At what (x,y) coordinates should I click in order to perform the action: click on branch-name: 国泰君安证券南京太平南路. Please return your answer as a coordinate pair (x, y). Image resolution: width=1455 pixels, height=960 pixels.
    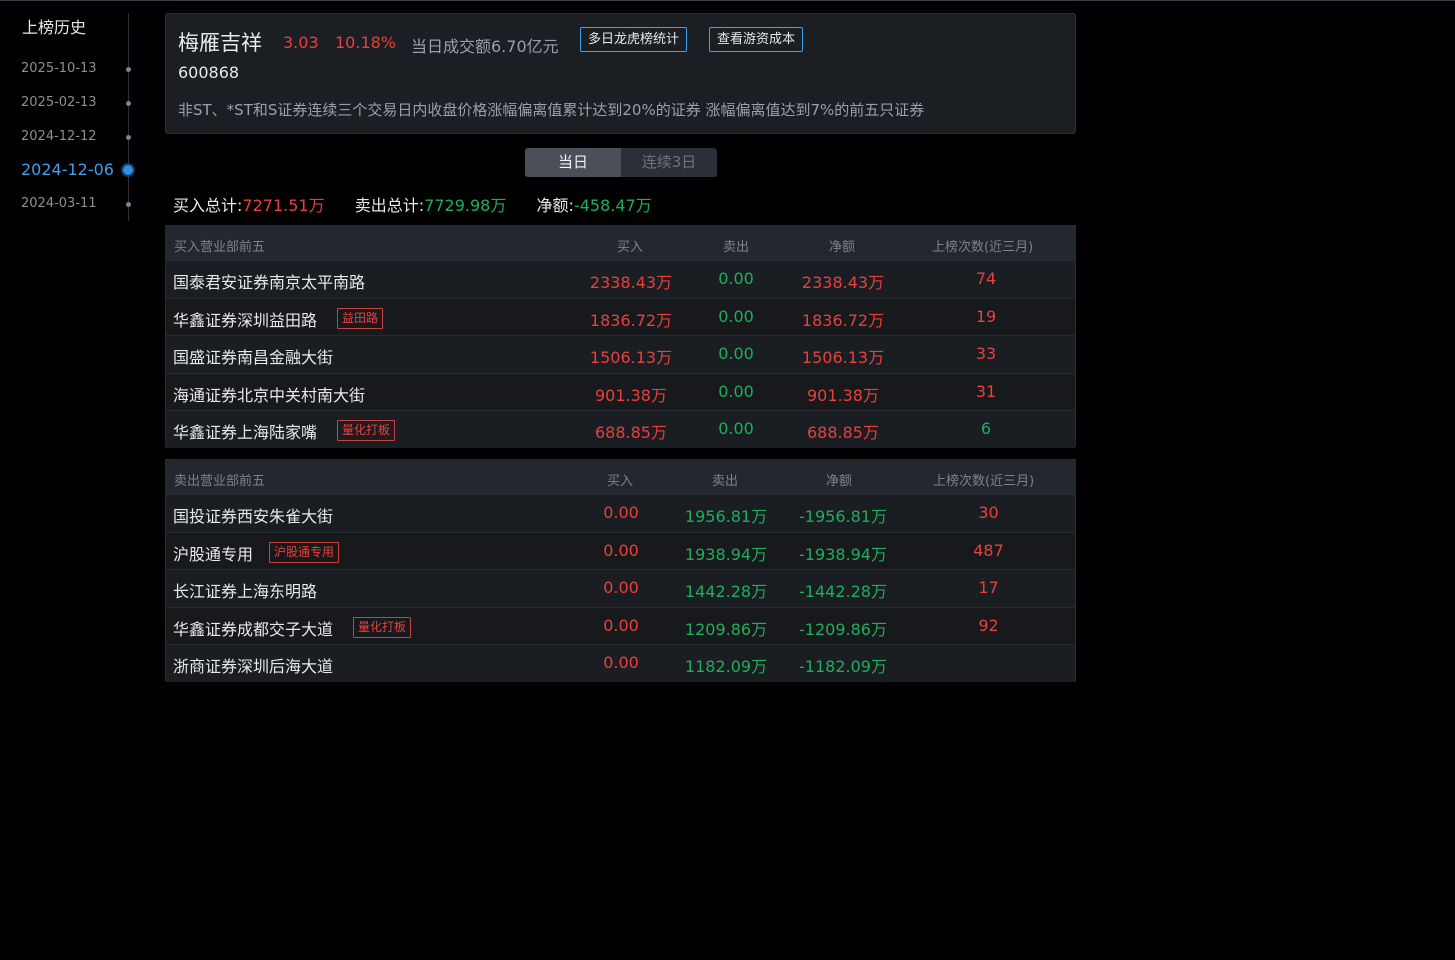
    Looking at the image, I should click on (269, 282).